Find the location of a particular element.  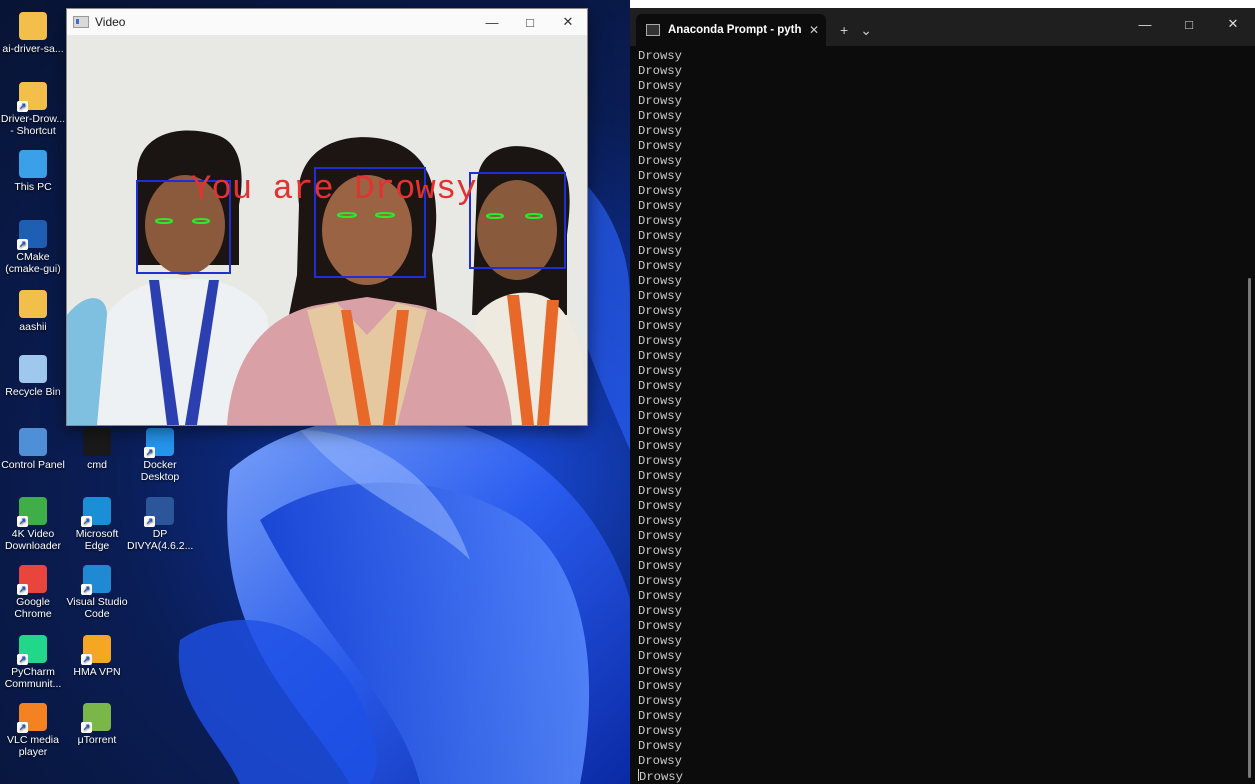

terminal-tab: Anaconda Prompt - python d ✕ is located at coordinates (731, 30).